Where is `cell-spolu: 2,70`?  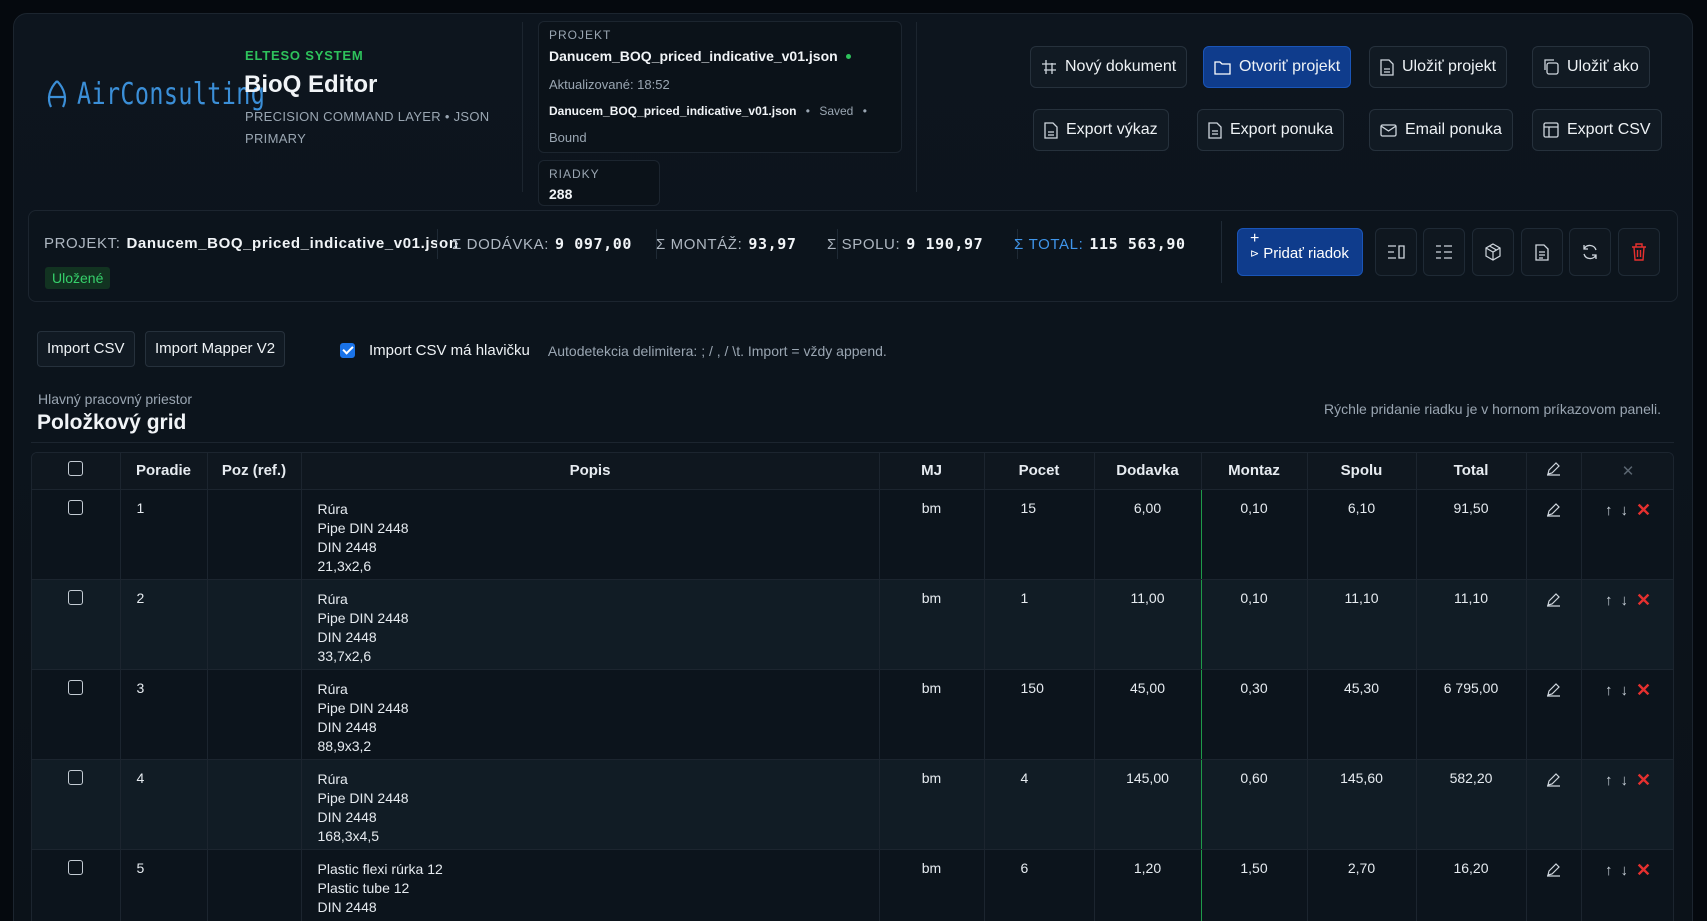
cell-spolu: 2,70 is located at coordinates (1362, 885).